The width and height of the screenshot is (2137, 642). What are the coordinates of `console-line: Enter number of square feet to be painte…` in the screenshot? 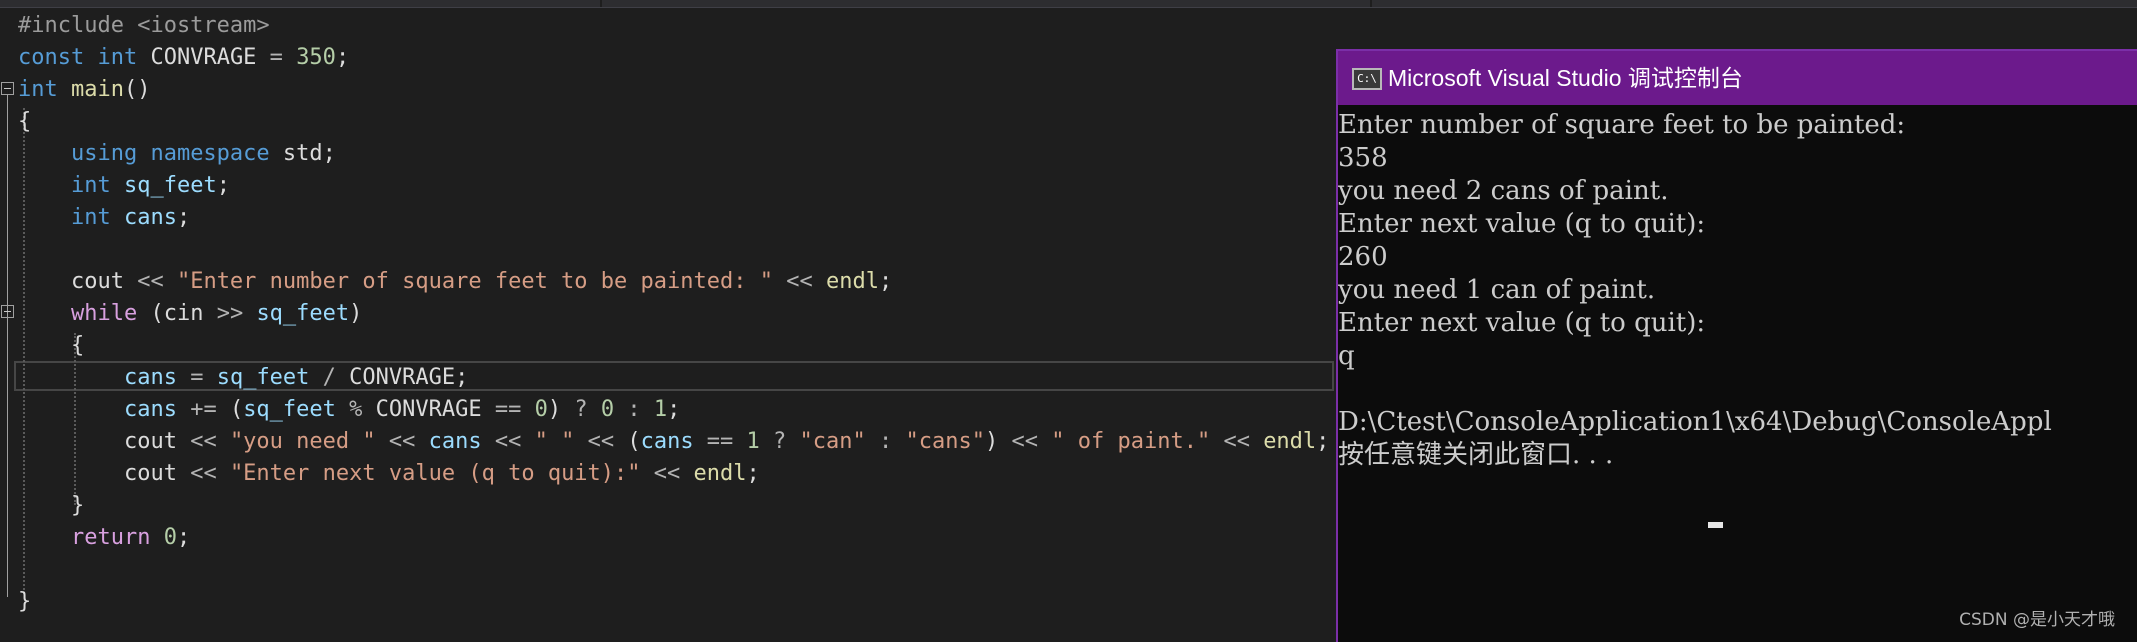 It's located at (1622, 125).